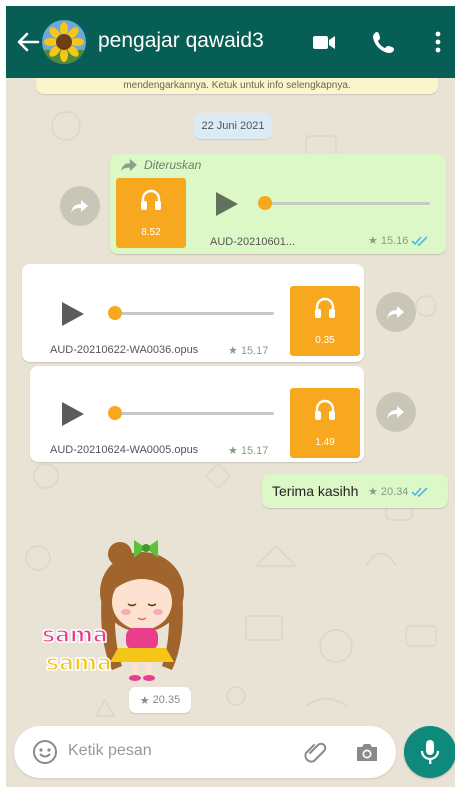 This screenshot has width=461, height=787. Describe the element at coordinates (394, 491) in the screenshot. I see `message-time: 20.34` at that location.